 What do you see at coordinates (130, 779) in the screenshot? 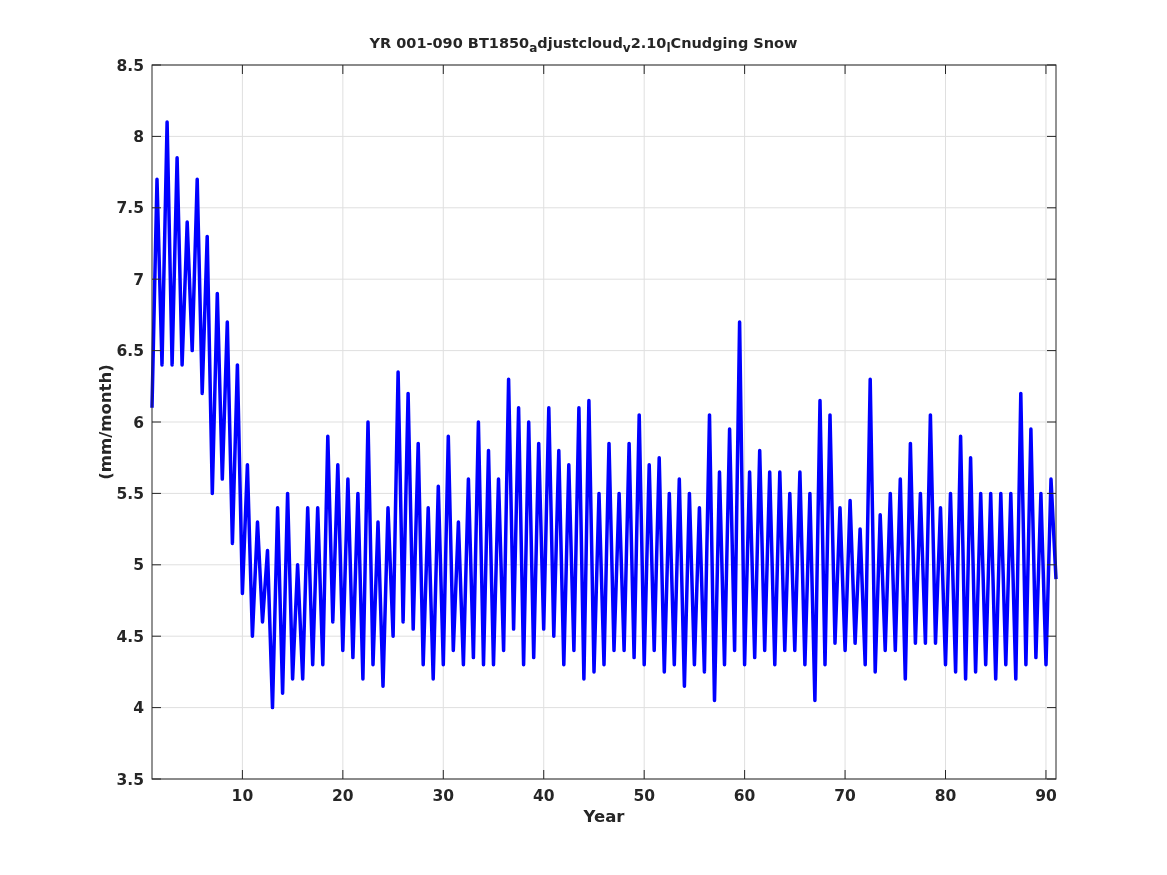
I see `y-tick-label: 3.5` at bounding box center [130, 779].